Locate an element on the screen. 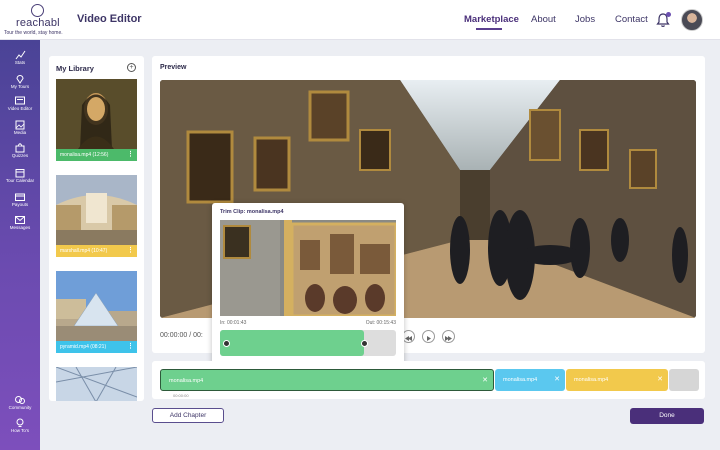  sidebar-item-video-editor: Video Editor is located at coordinates (20, 104).